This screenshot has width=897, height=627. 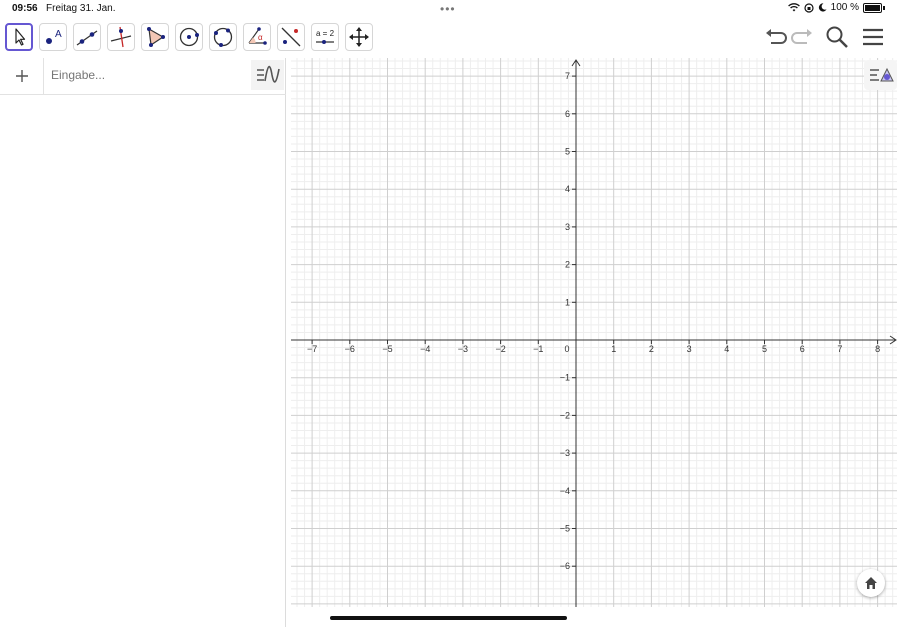 I want to click on x-tick-label: 1, so click(x=613, y=349).